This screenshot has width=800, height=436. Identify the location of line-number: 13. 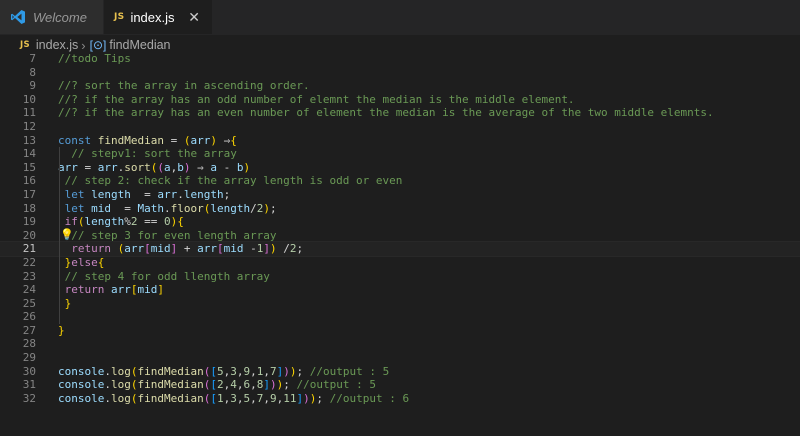
(29, 140).